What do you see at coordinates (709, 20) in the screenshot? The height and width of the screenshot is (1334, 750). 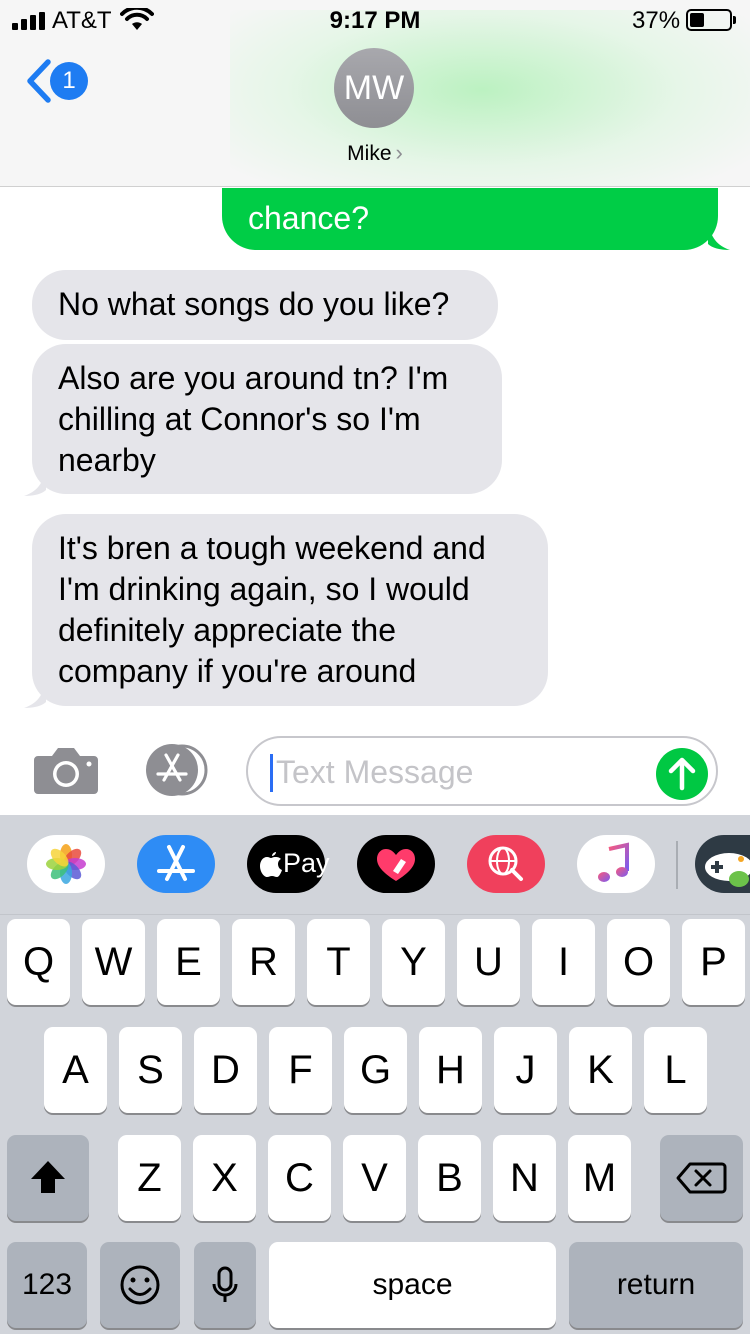 I see `battery-icon` at bounding box center [709, 20].